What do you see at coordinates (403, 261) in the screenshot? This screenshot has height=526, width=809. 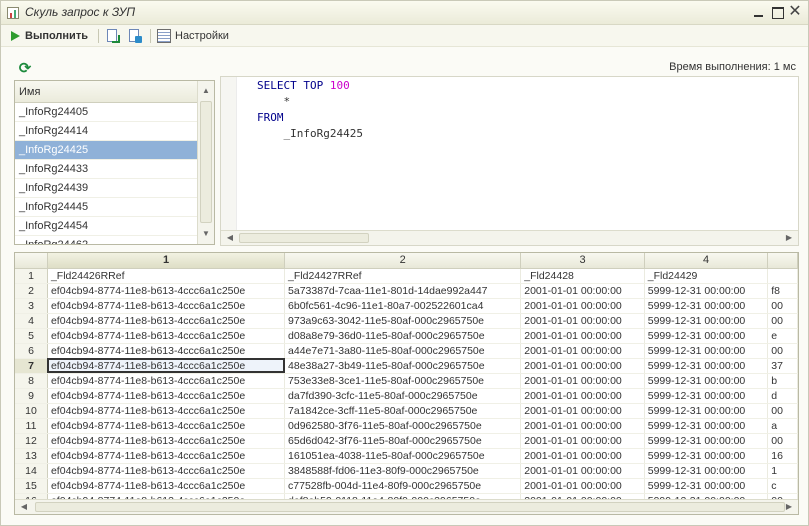 I see `grid-column-header: 2` at bounding box center [403, 261].